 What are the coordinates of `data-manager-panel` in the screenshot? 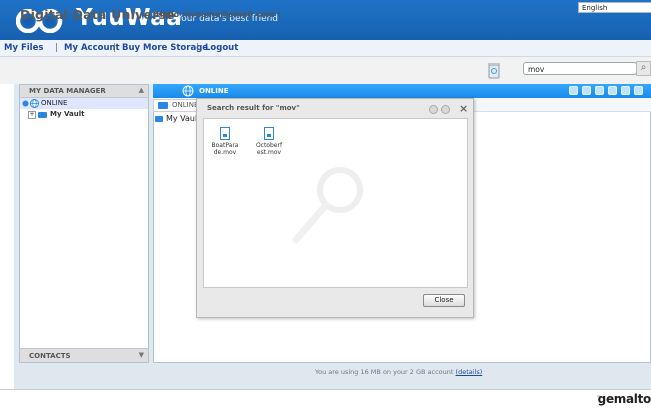 It's located at (84, 223).